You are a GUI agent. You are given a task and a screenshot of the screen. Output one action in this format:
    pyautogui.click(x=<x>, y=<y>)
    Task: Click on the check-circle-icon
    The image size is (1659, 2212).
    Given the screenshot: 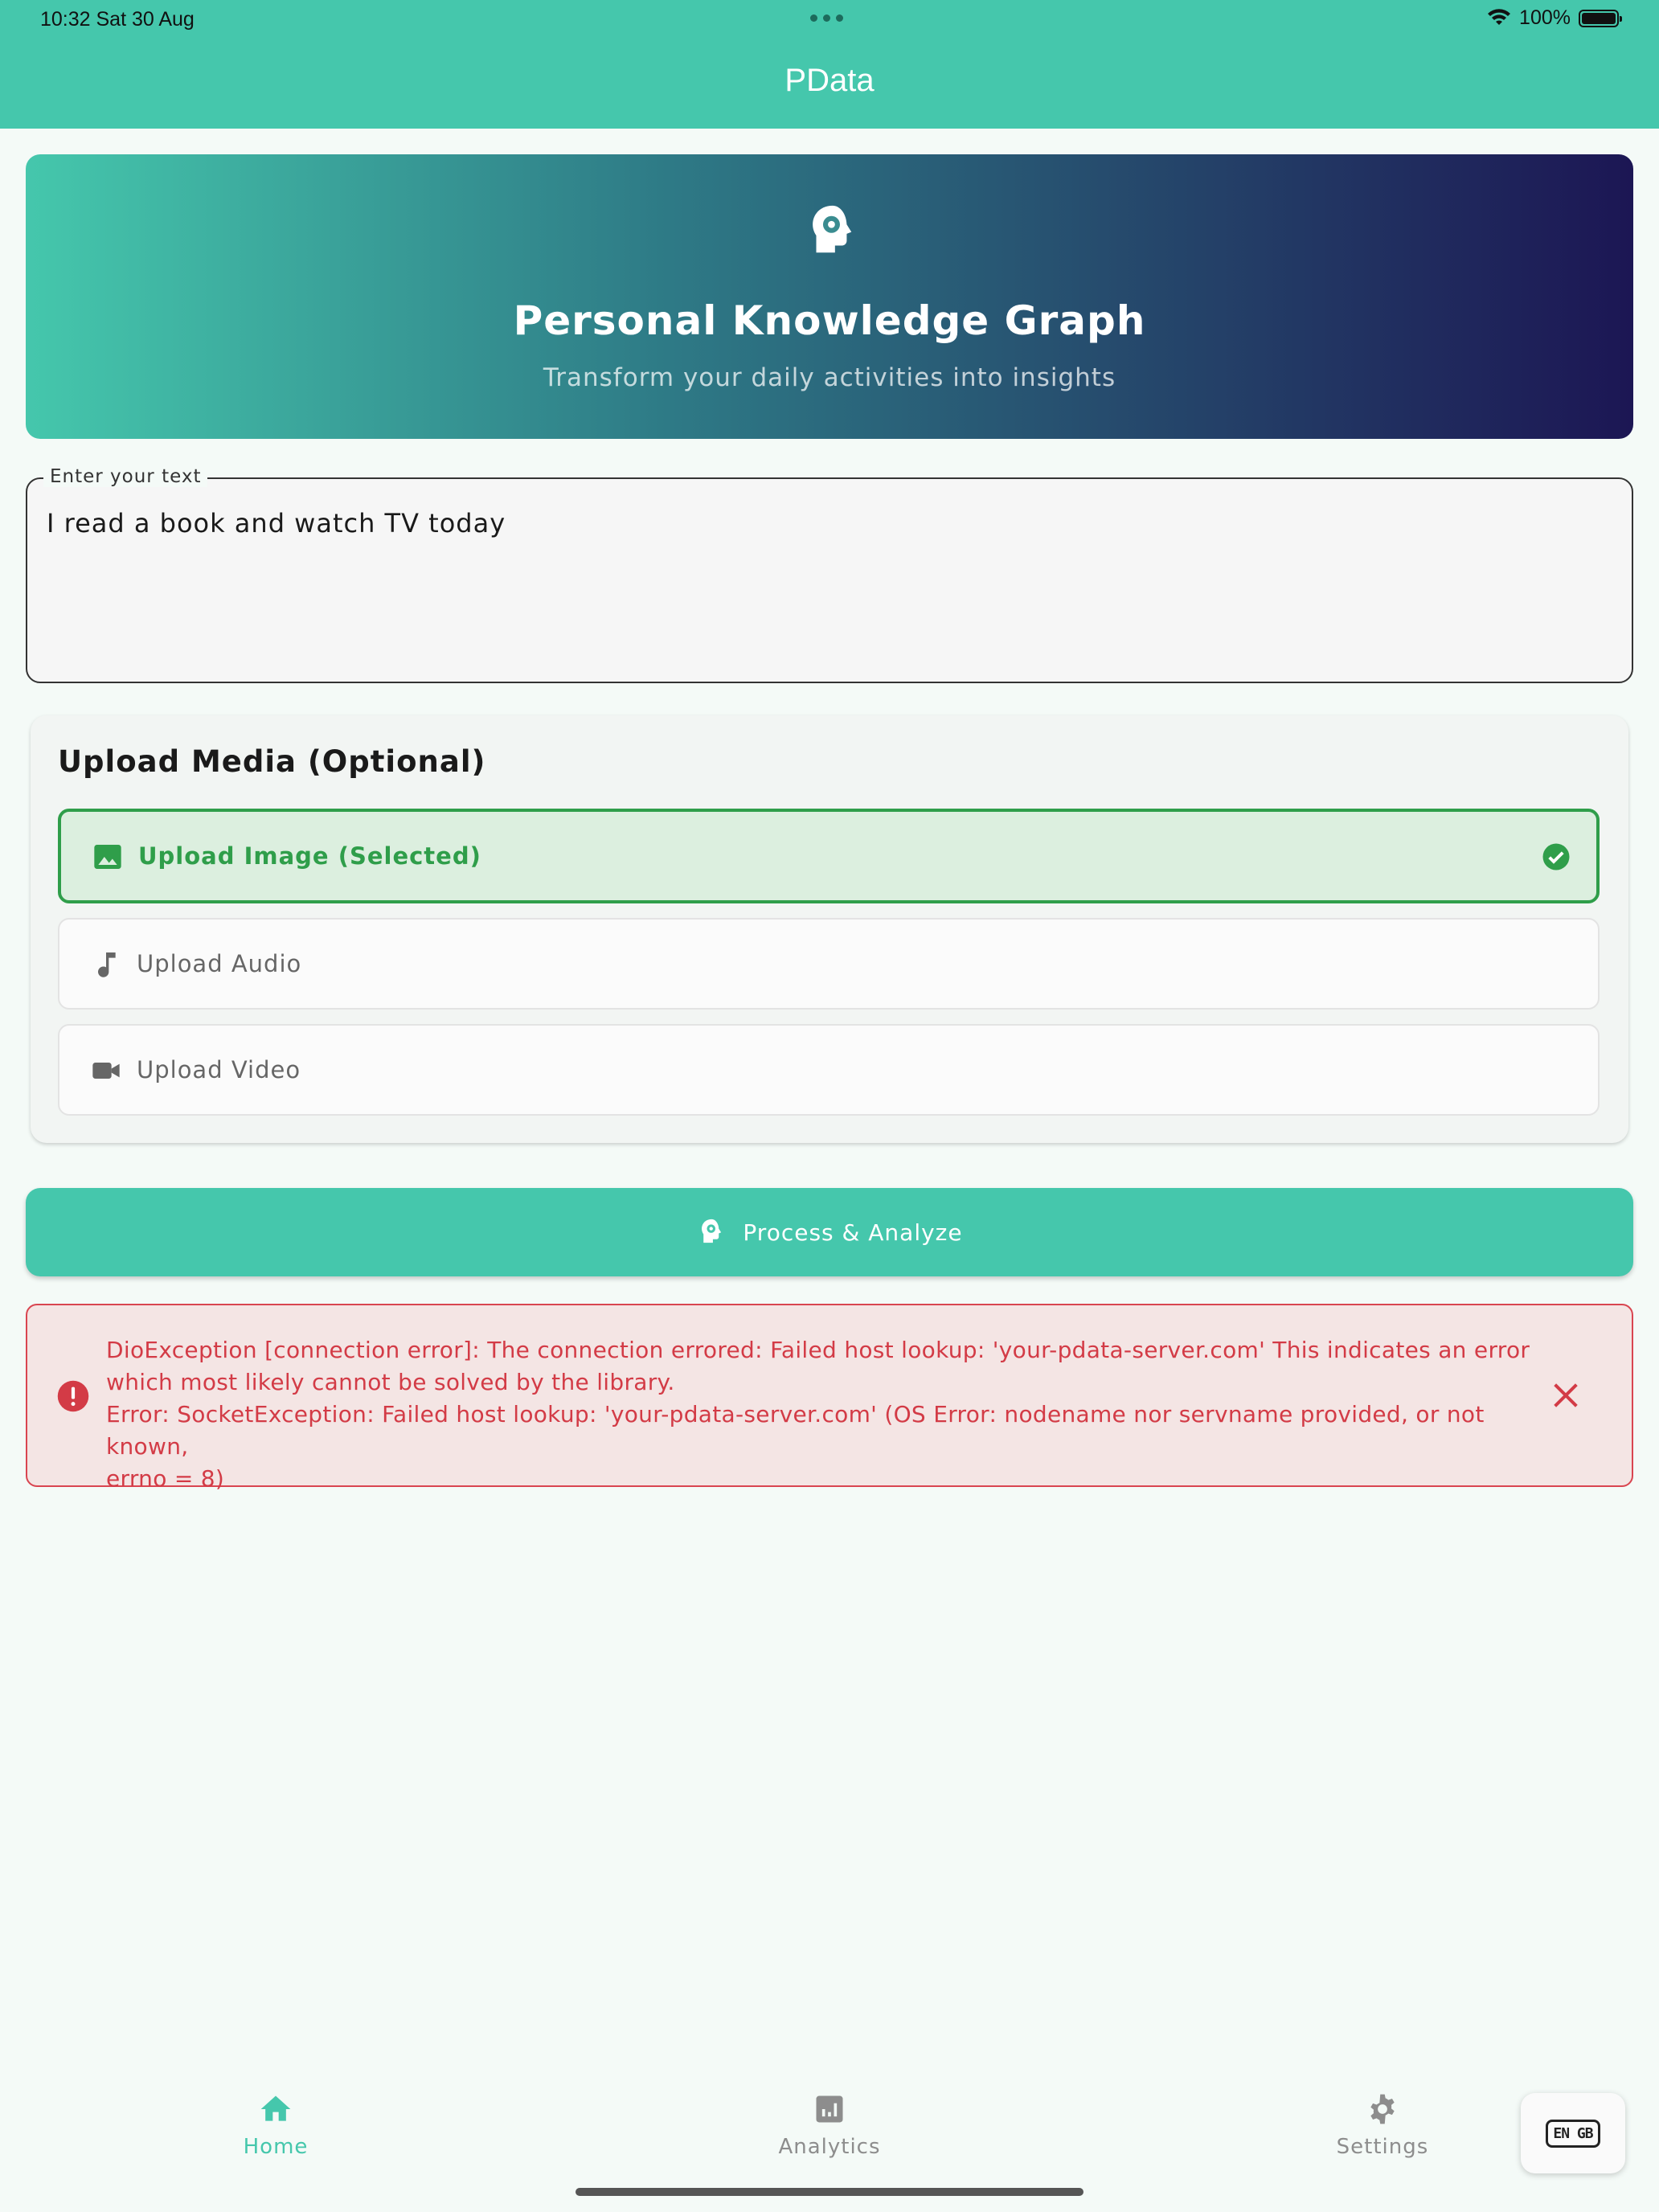 What is the action you would take?
    pyautogui.click(x=1556, y=856)
    